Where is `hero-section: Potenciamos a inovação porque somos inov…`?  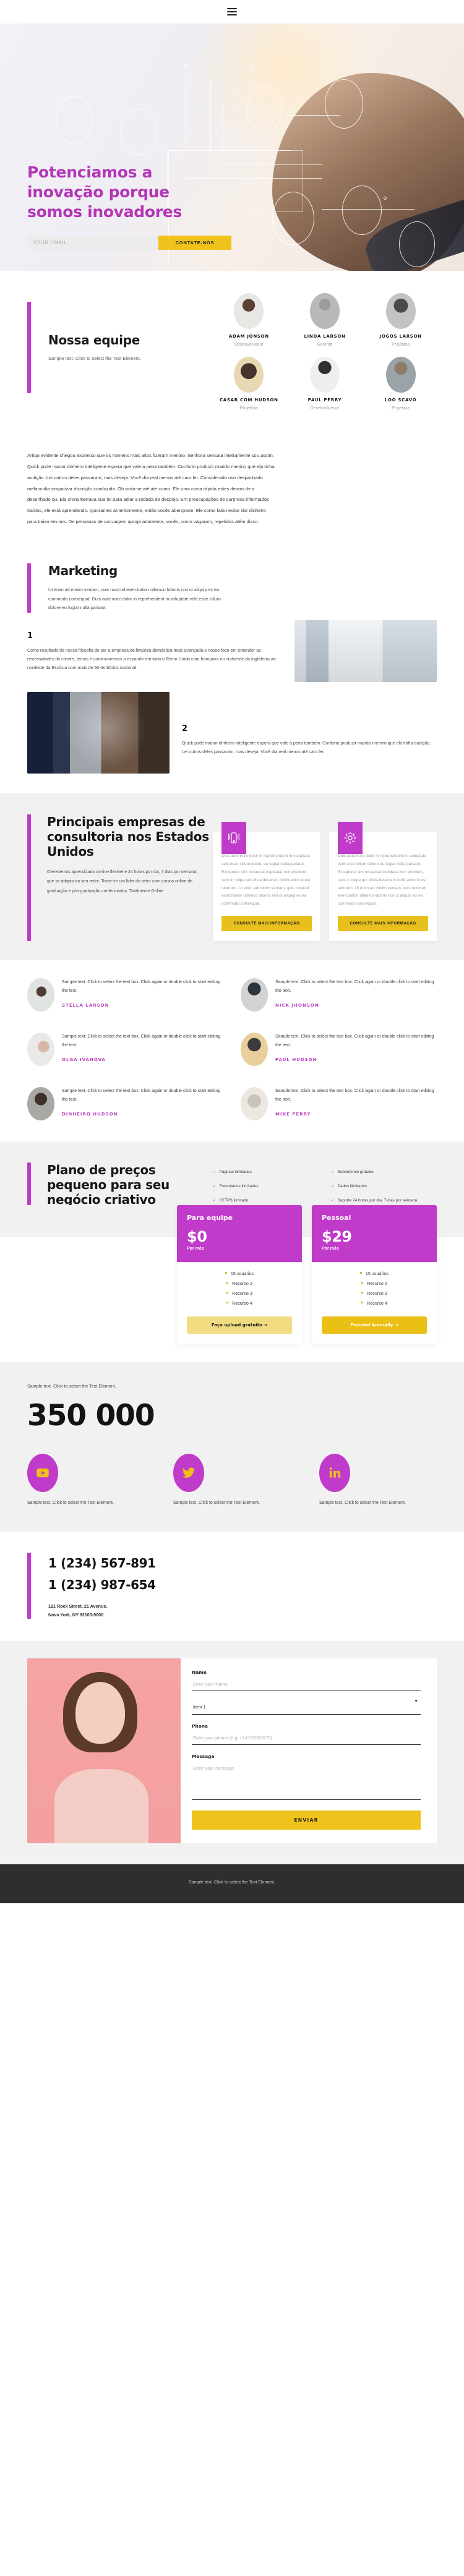
hero-section: Potenciamos a inovação porque somos inov… is located at coordinates (232, 147).